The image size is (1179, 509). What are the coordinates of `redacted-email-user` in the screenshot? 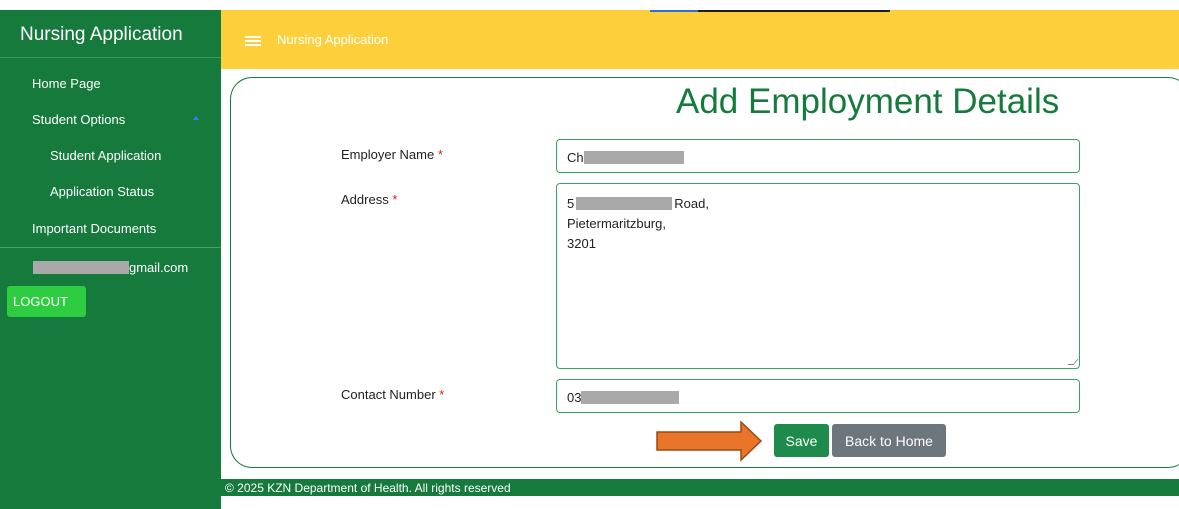 It's located at (81, 267).